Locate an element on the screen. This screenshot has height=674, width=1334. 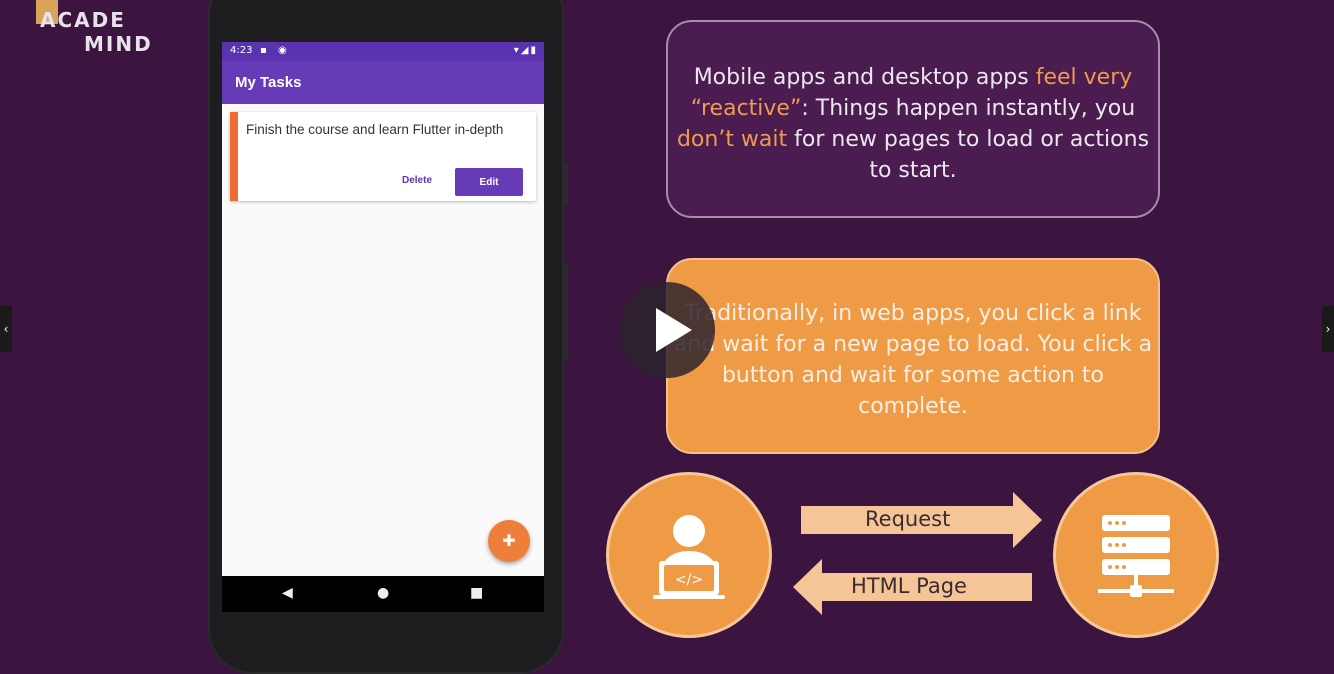
signal-battery-icons: ▾◢▮ is located at coordinates (525, 50).